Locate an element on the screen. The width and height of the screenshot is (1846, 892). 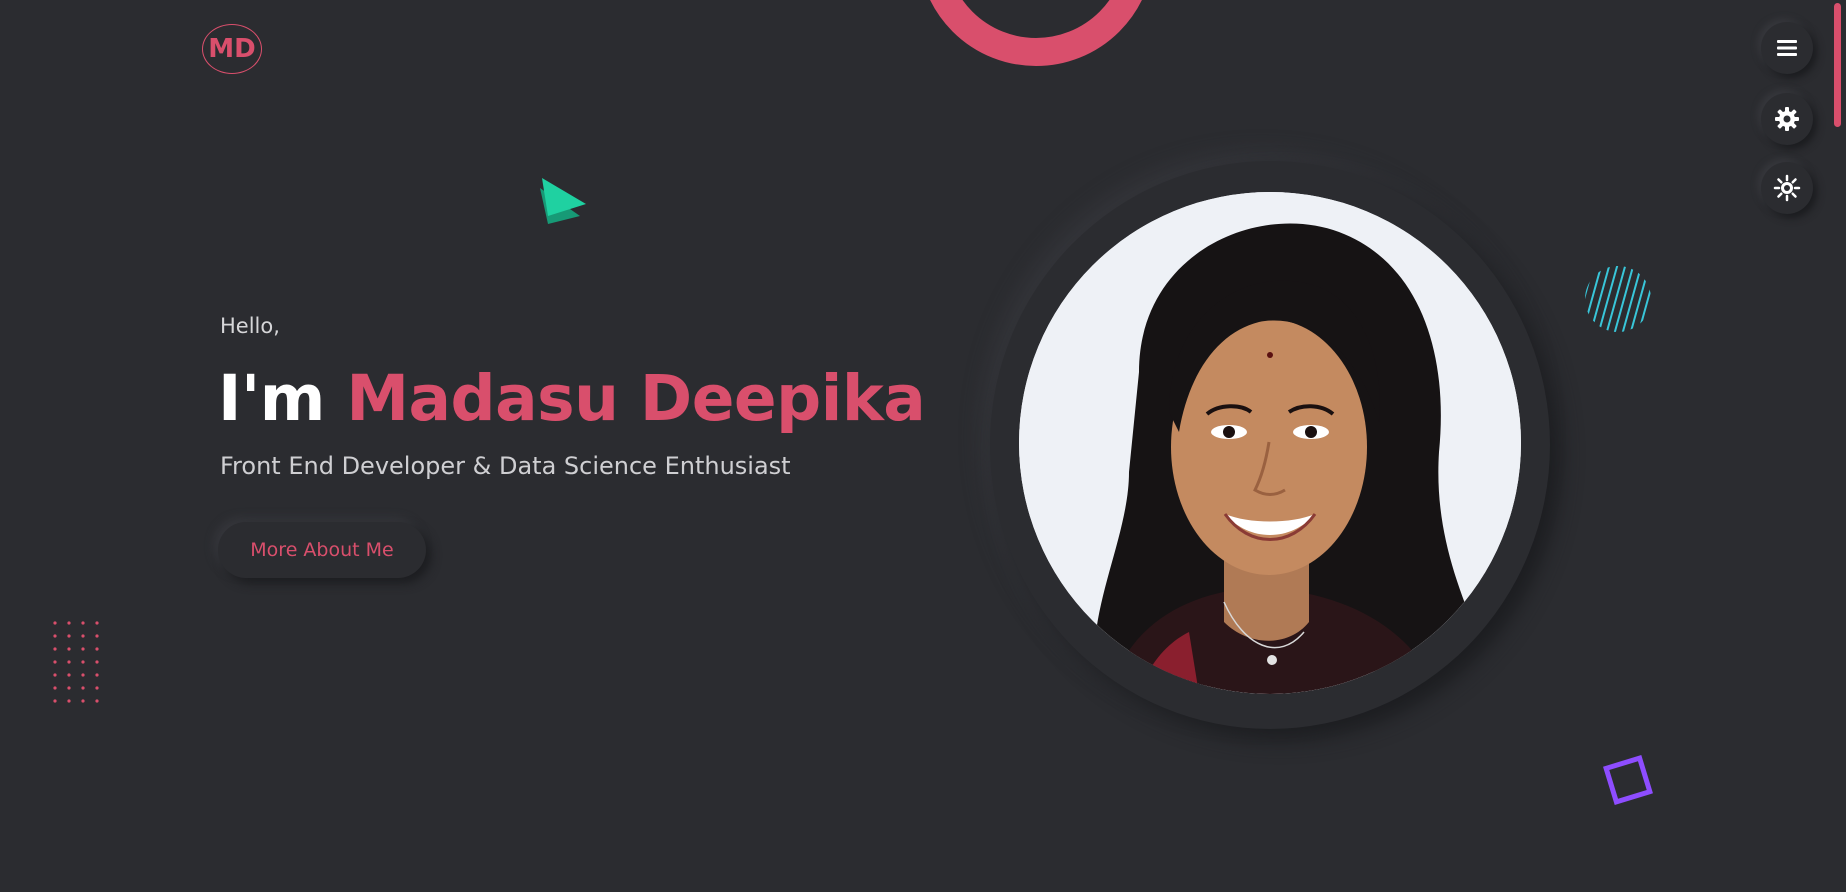
hero-name: Madasu Deepika is located at coordinates (636, 398).